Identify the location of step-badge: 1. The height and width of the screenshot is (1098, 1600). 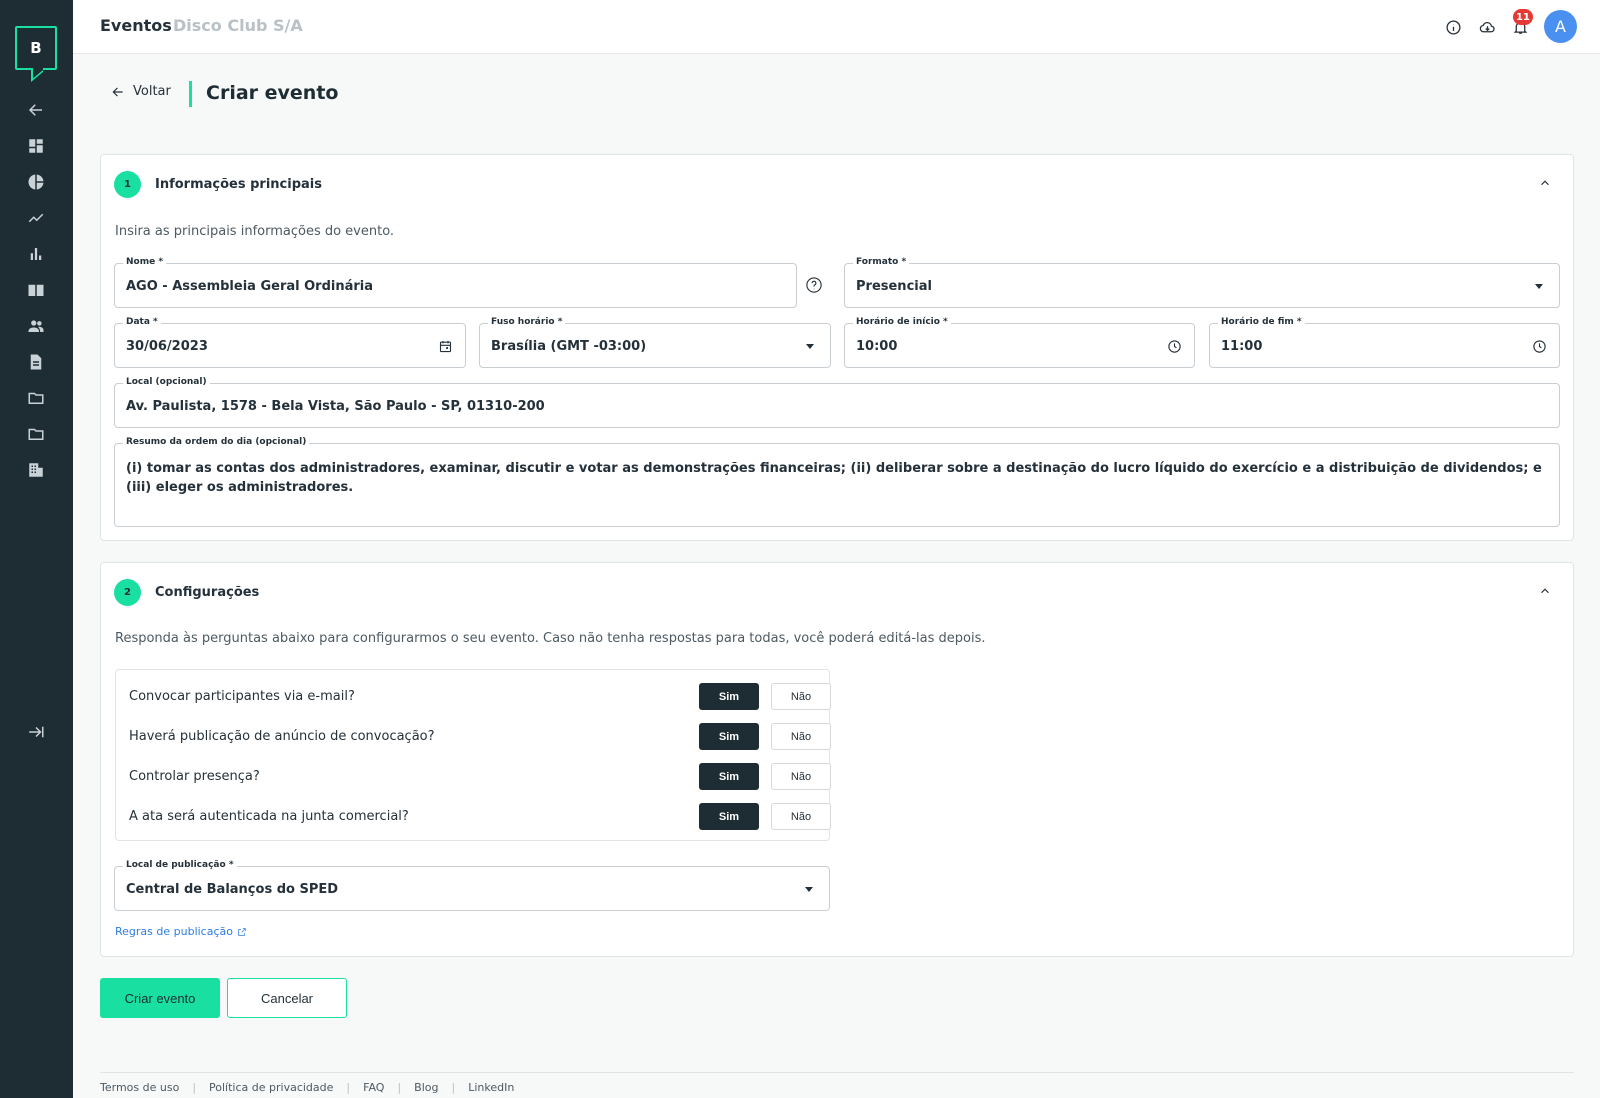
(127, 184).